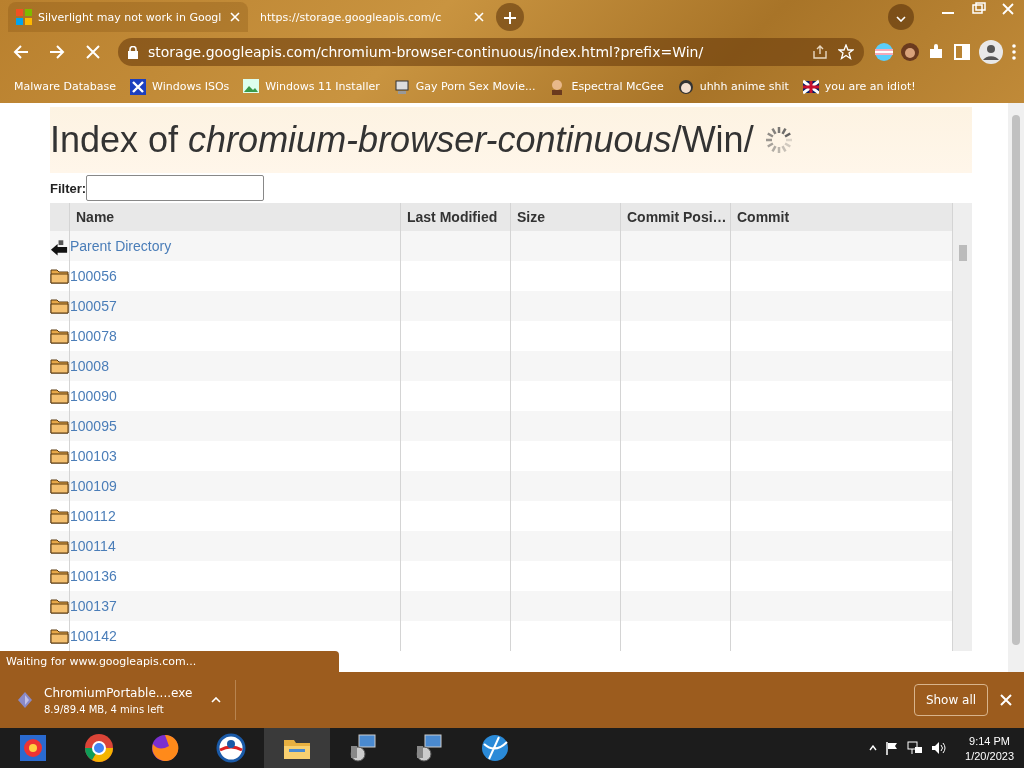 The image size is (1024, 768). Describe the element at coordinates (915, 748) in the screenshot. I see `network-icon` at that location.